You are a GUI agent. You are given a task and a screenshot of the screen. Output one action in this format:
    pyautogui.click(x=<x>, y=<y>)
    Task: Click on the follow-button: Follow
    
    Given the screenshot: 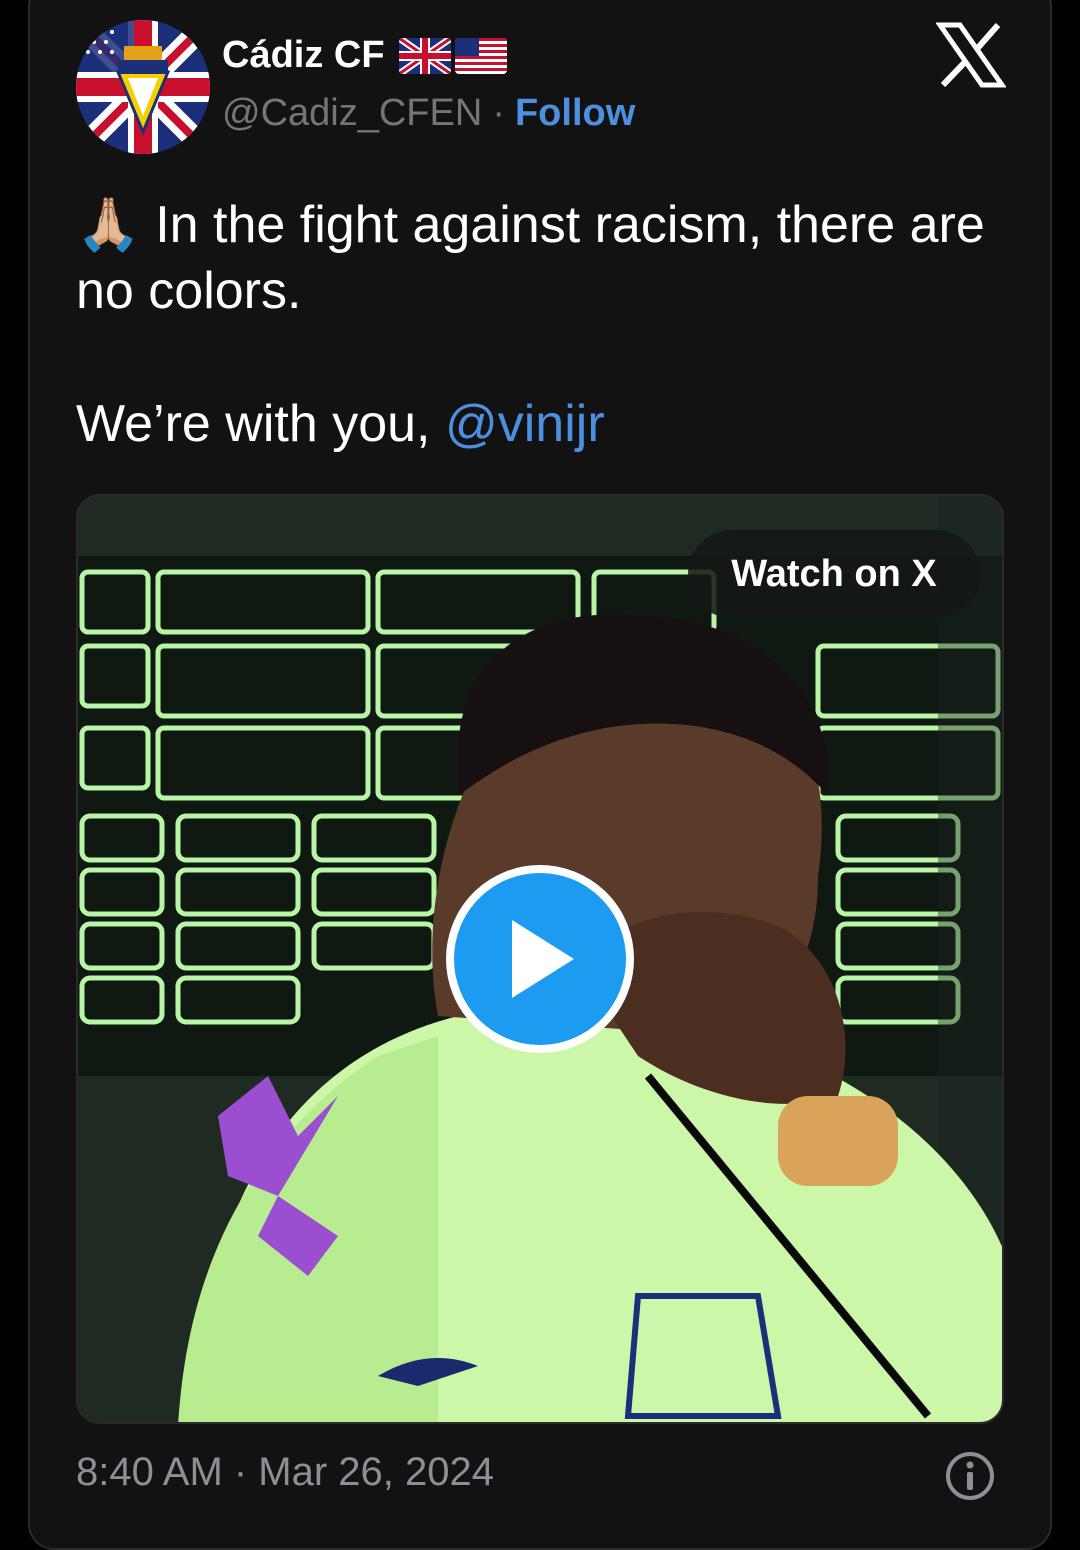 What is the action you would take?
    pyautogui.click(x=575, y=113)
    